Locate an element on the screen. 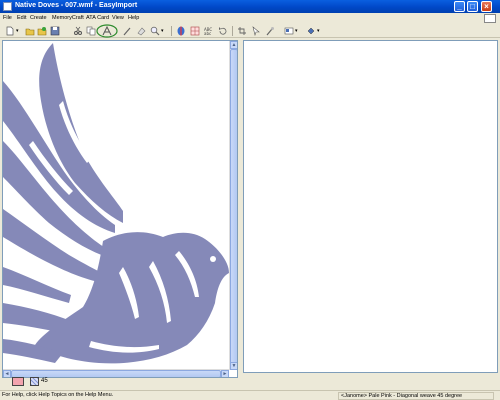  weave-pattern-swatch is located at coordinates (34, 381).